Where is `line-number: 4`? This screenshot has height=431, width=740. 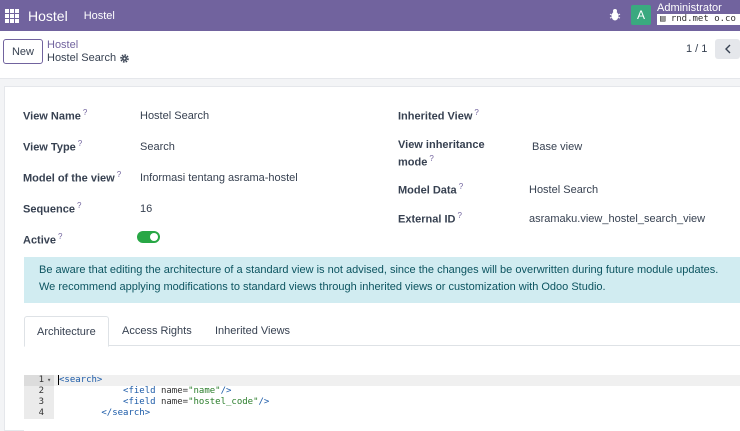 line-number: 4 is located at coordinates (39, 413).